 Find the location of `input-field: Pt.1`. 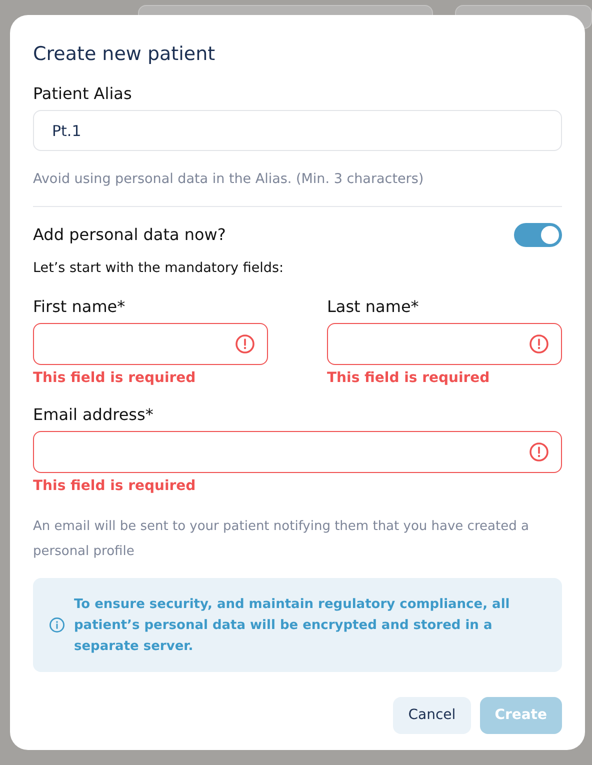

input-field: Pt.1 is located at coordinates (297, 130).